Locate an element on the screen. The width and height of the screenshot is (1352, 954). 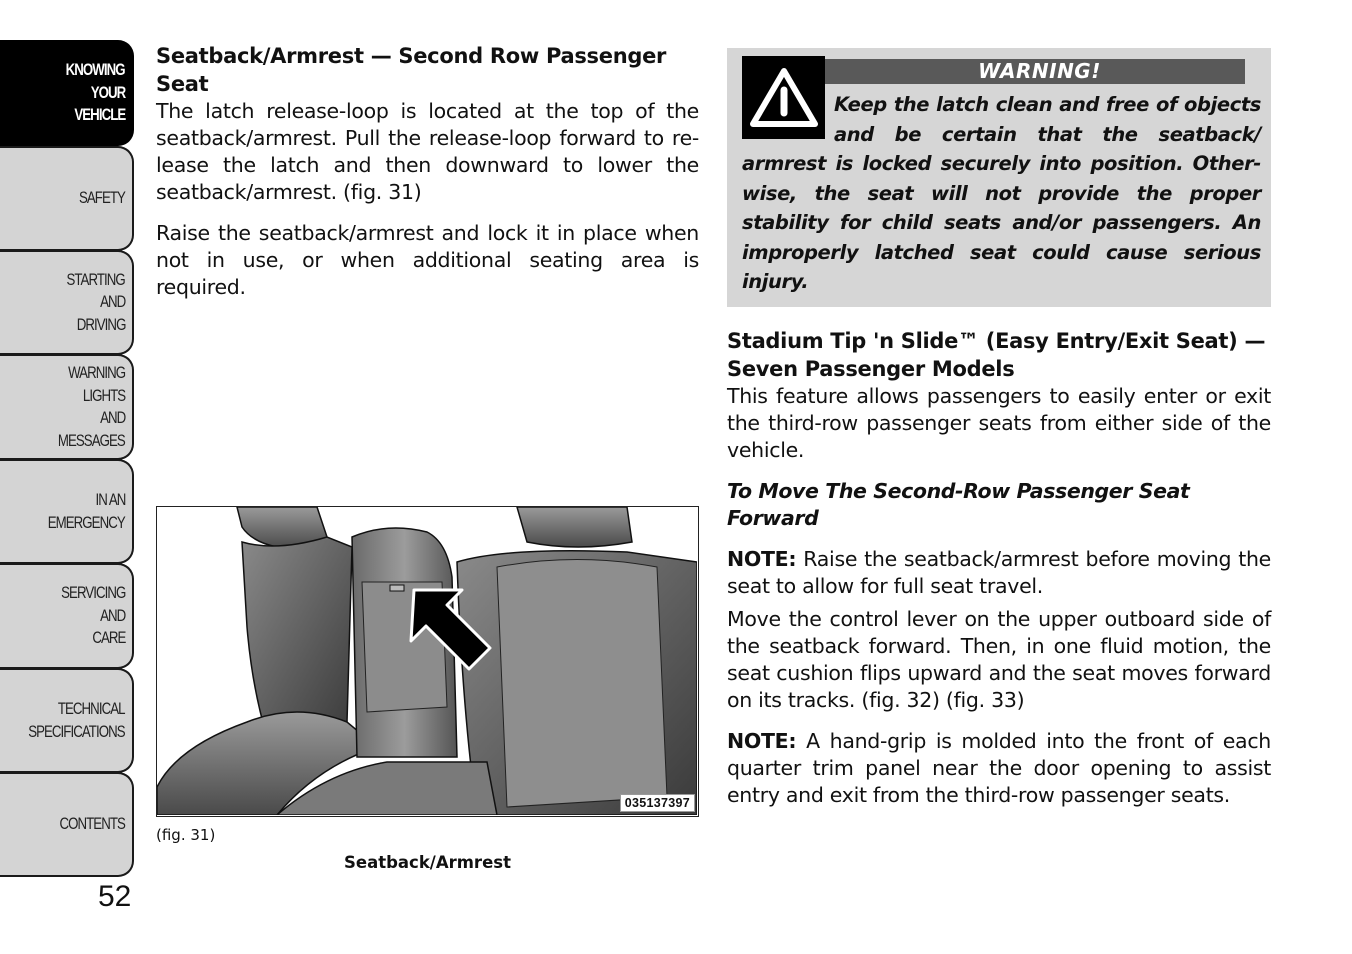
seat-drawing is located at coordinates (427, 661).